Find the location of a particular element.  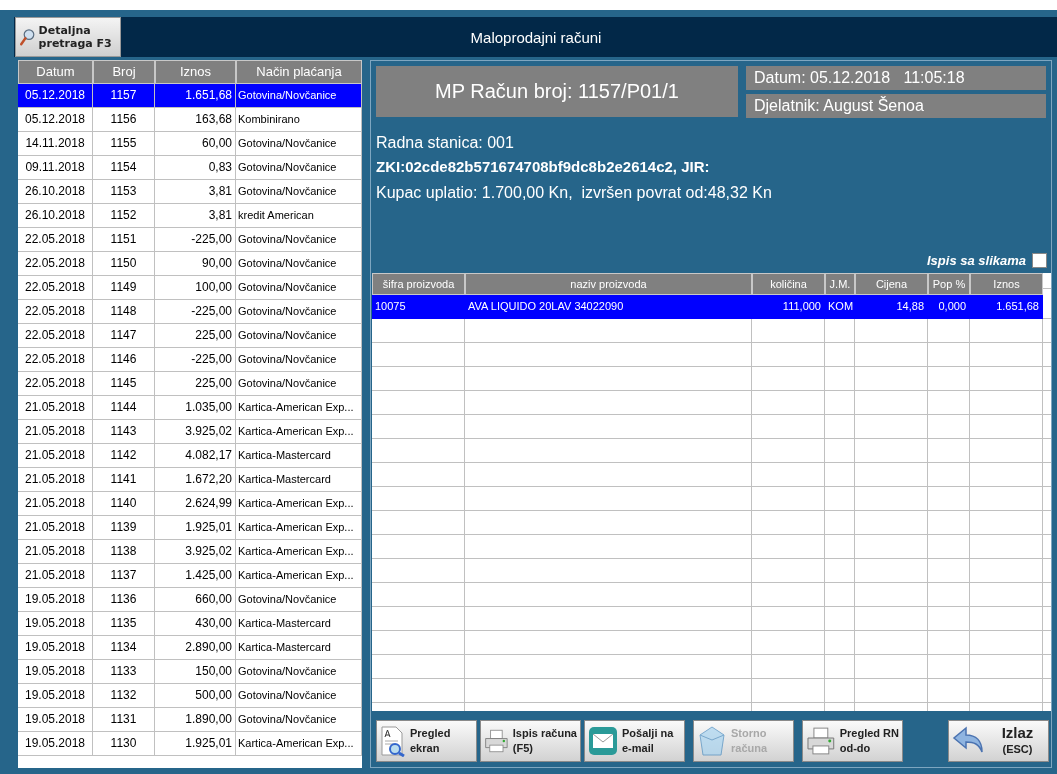

table-cell: 1149 is located at coordinates (124, 288).